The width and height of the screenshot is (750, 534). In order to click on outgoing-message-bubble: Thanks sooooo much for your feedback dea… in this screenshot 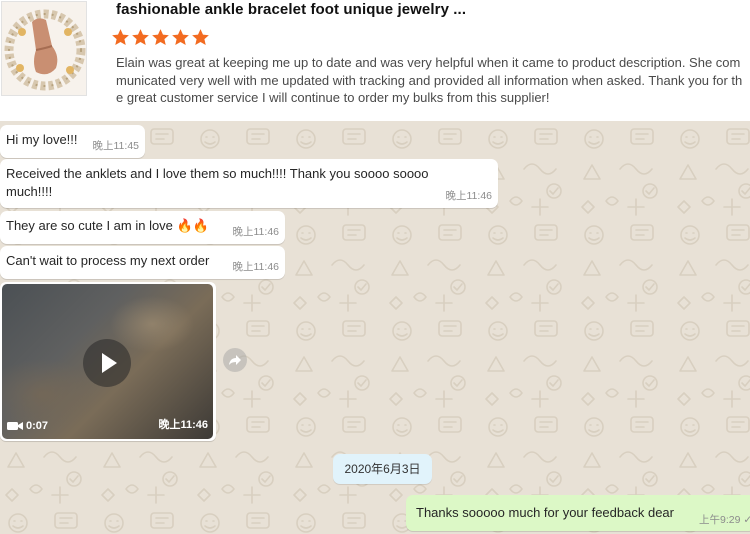, I will do `click(578, 513)`.